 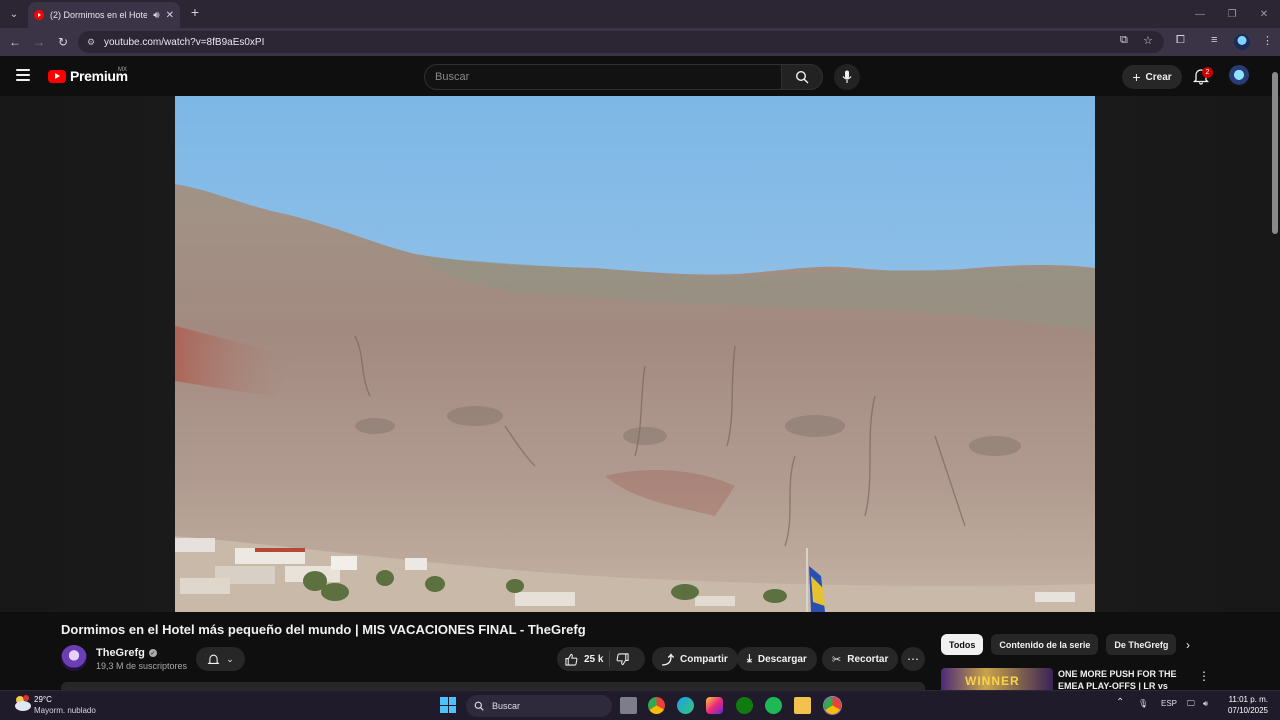 What do you see at coordinates (1245, 705) in the screenshot?
I see `taskbar-clock: 11:01 p. m. 07/10/2025` at bounding box center [1245, 705].